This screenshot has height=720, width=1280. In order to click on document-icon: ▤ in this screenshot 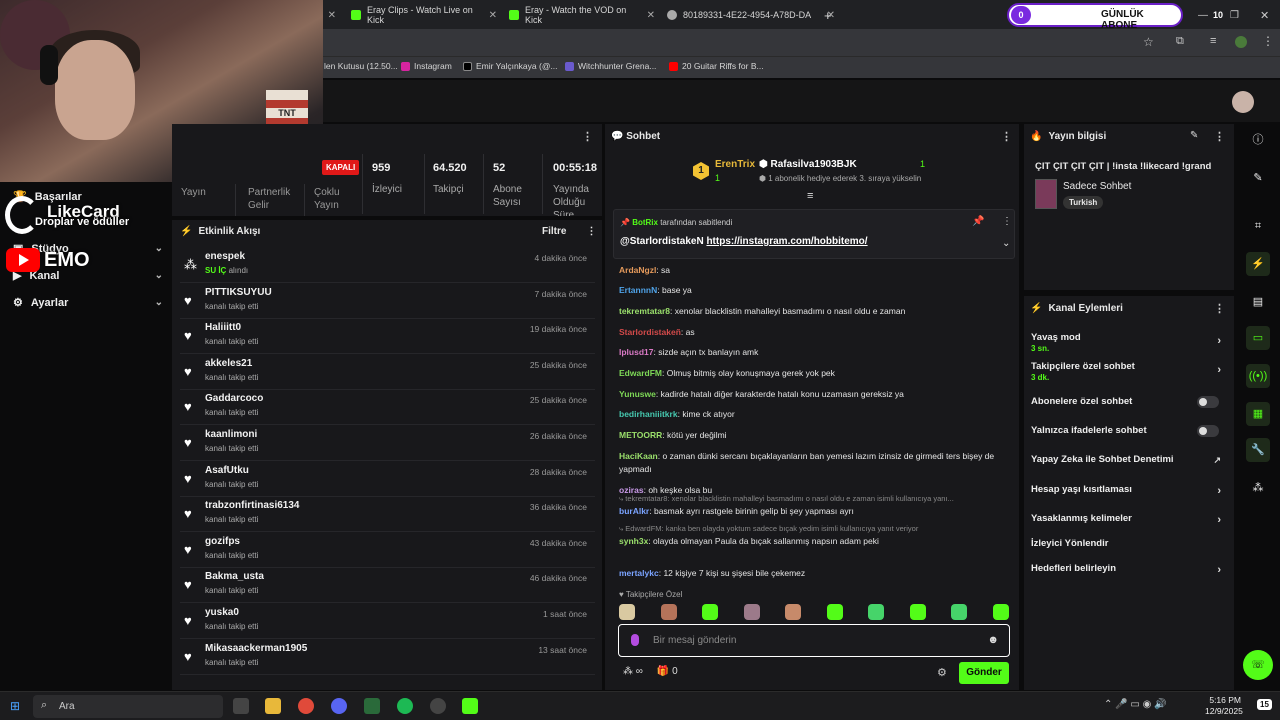, I will do `click(1258, 302)`.